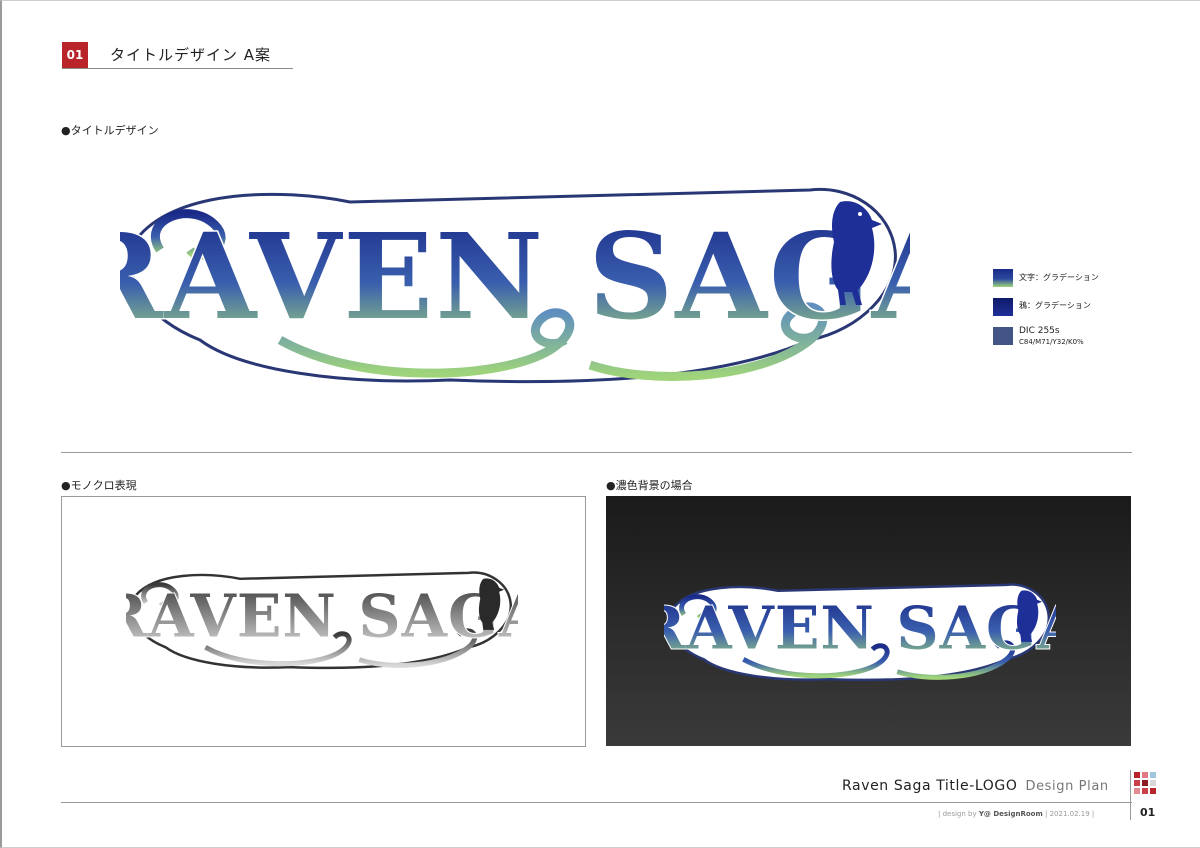  What do you see at coordinates (649, 485) in the screenshot?
I see `section-label-dark: ●濃色背景の場合` at bounding box center [649, 485].